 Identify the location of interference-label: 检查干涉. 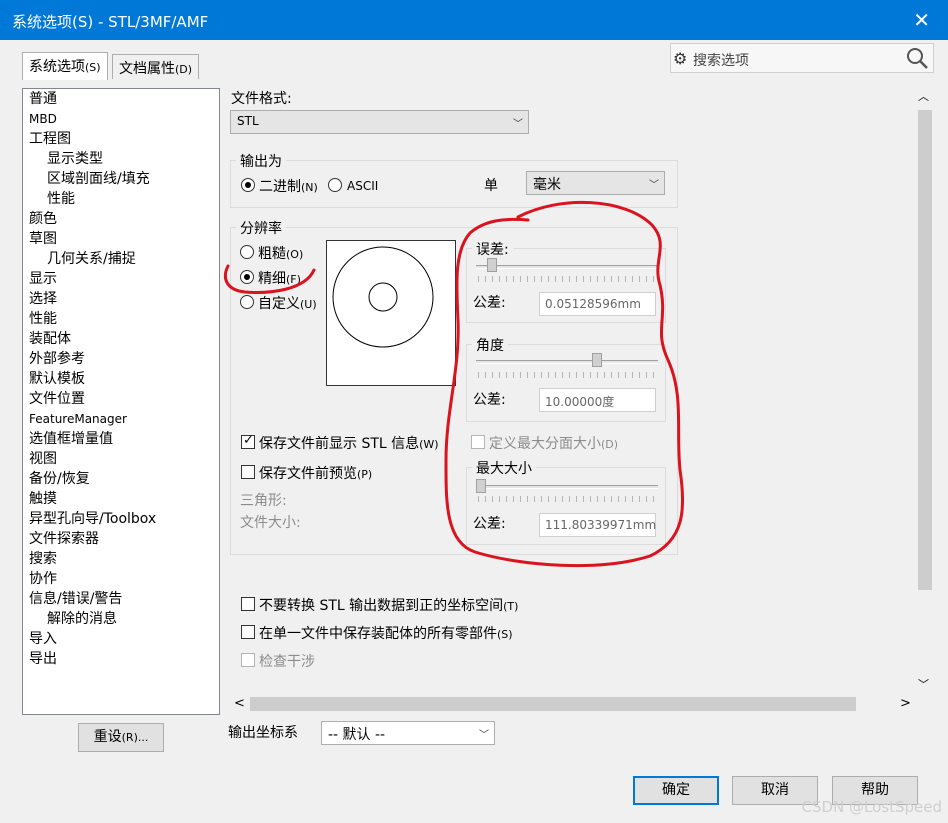
(287, 662).